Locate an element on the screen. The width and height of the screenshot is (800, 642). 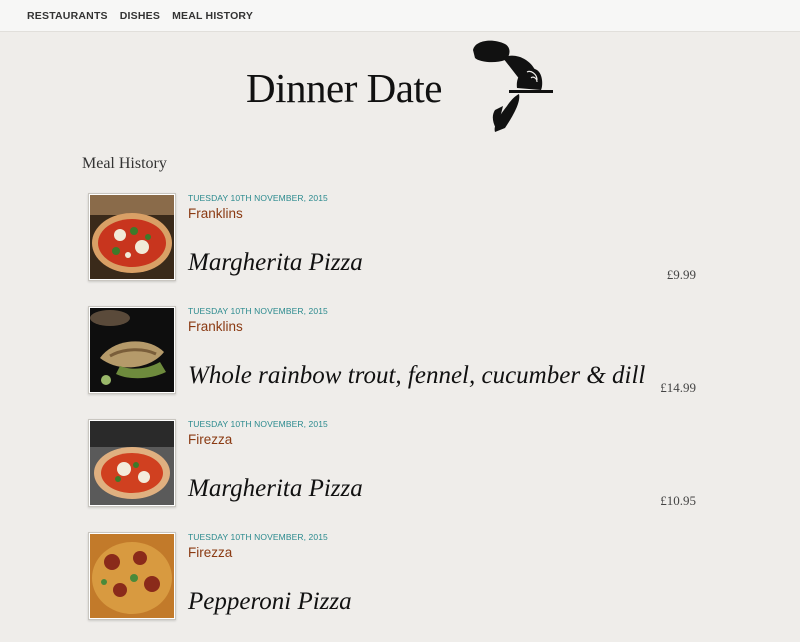
site-title: Dinner Date is located at coordinates (344, 88).